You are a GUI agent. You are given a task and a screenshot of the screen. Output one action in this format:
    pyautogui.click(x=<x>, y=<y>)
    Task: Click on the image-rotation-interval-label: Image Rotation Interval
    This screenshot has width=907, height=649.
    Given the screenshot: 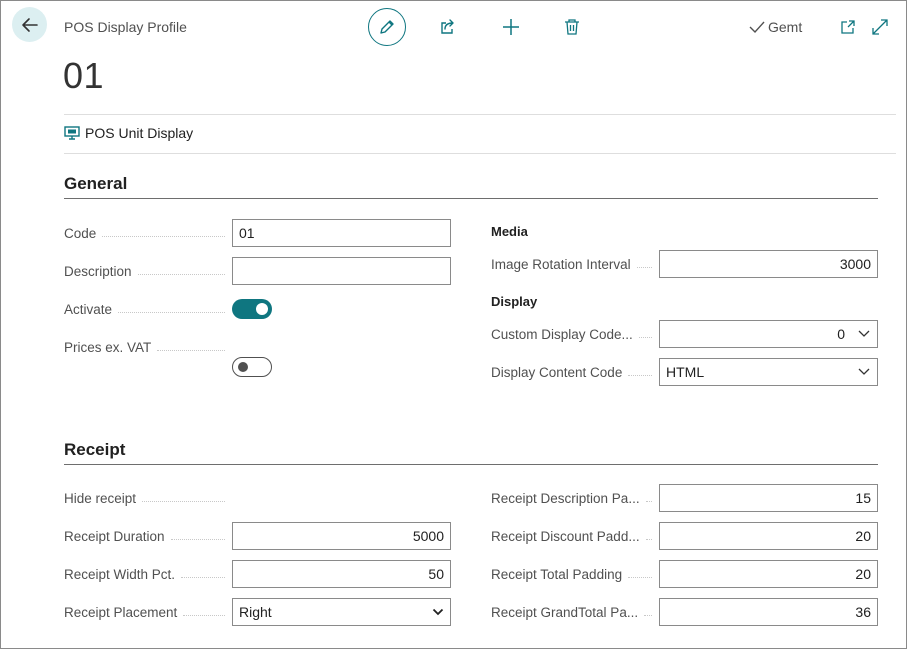 What is the action you would take?
    pyautogui.click(x=573, y=264)
    